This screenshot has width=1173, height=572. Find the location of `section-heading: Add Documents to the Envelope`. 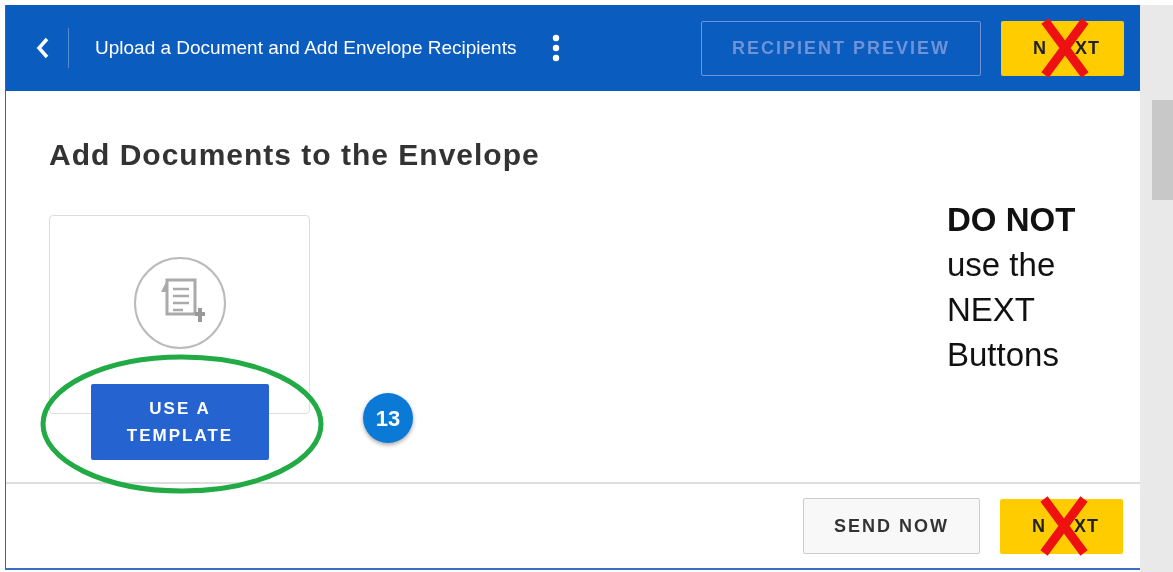

section-heading: Add Documents to the Envelope is located at coordinates (294, 155).